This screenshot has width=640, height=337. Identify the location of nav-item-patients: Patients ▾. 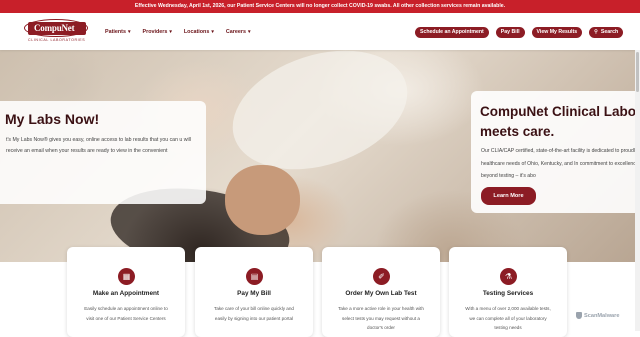
(118, 32).